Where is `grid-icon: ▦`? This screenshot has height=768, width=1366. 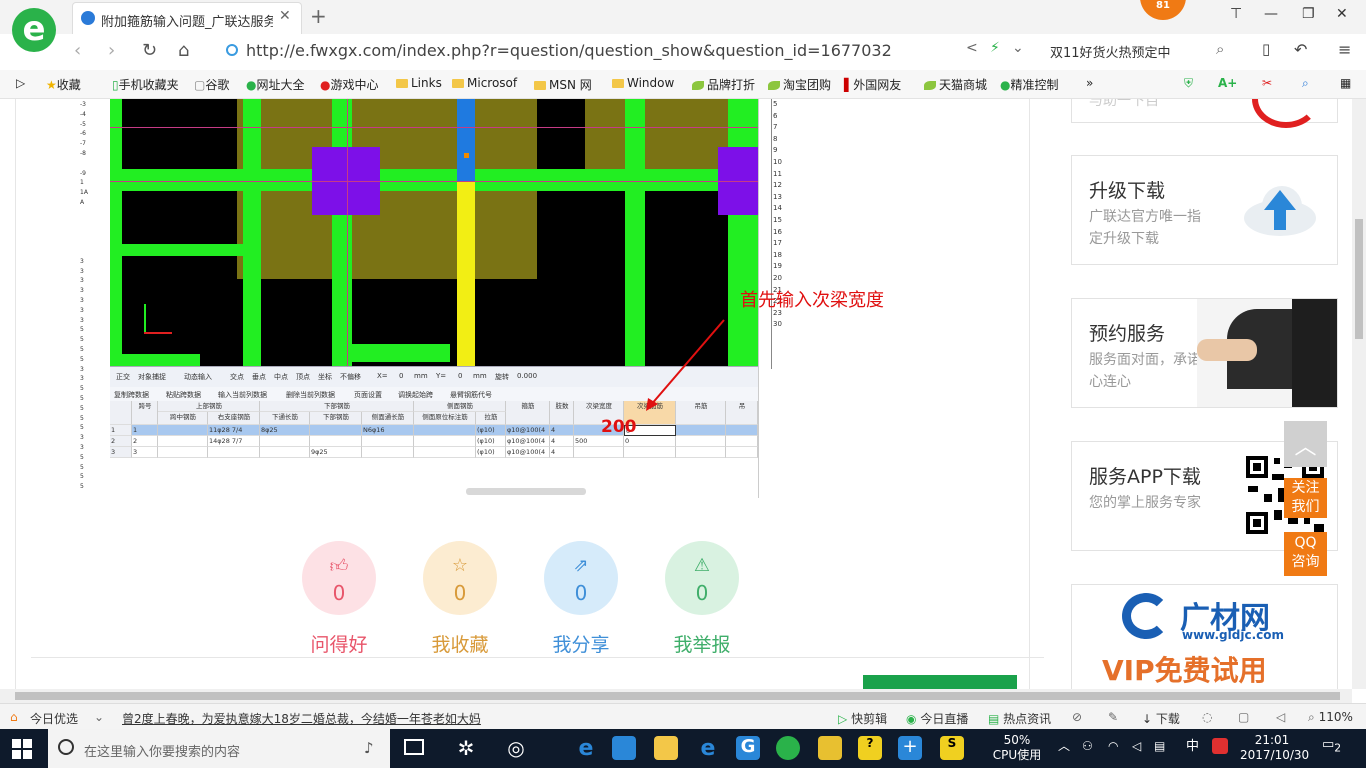 grid-icon: ▦ is located at coordinates (1345, 83).